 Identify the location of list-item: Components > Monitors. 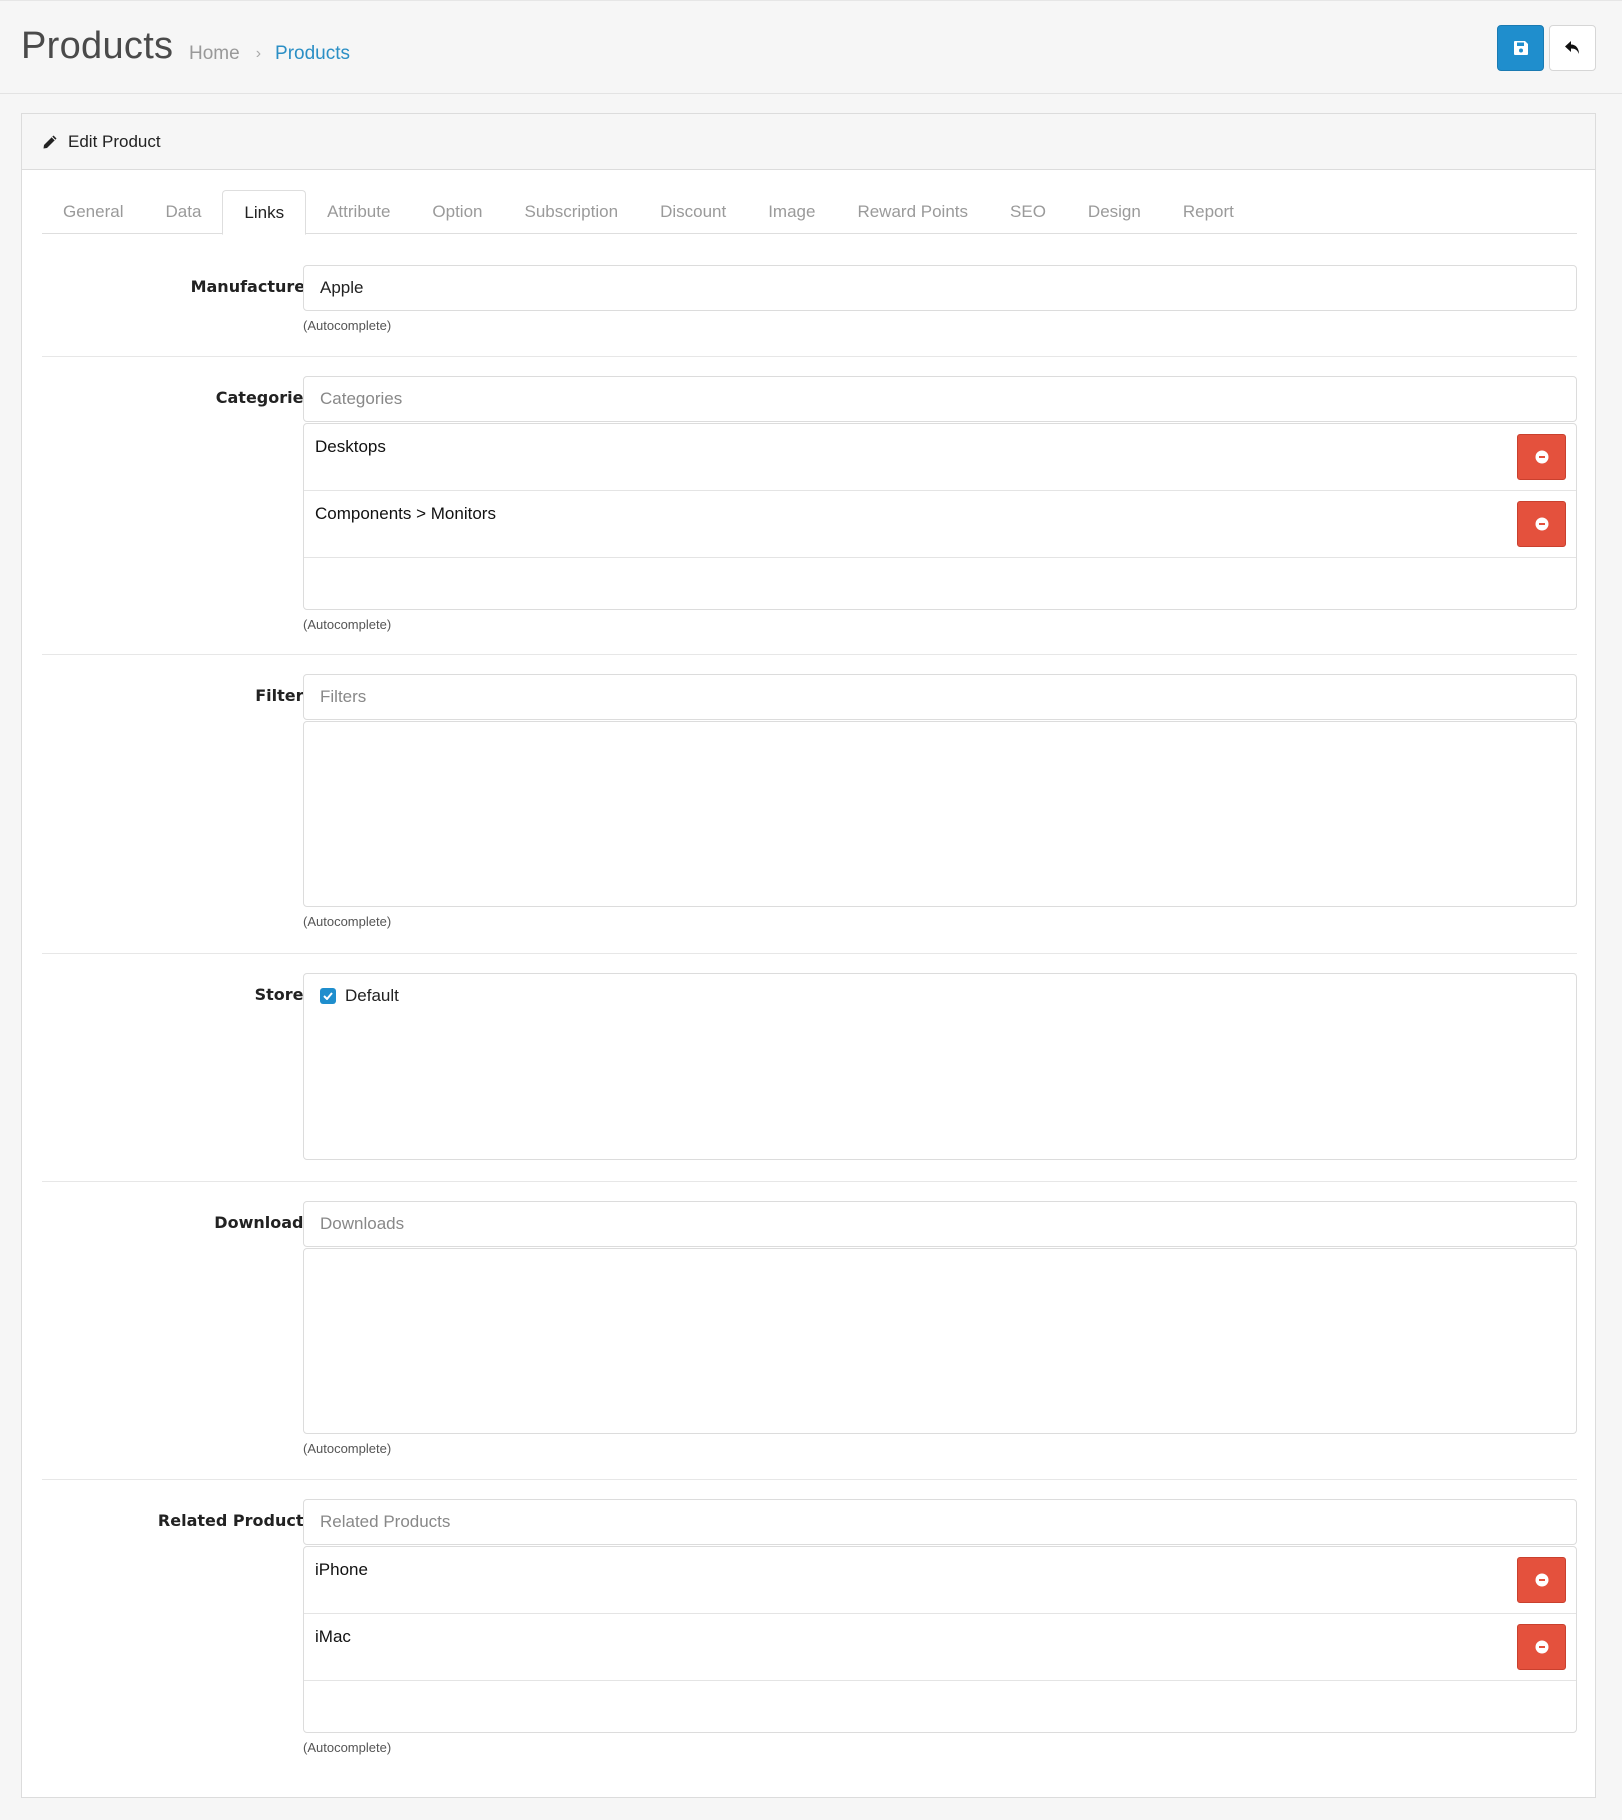
(940, 524).